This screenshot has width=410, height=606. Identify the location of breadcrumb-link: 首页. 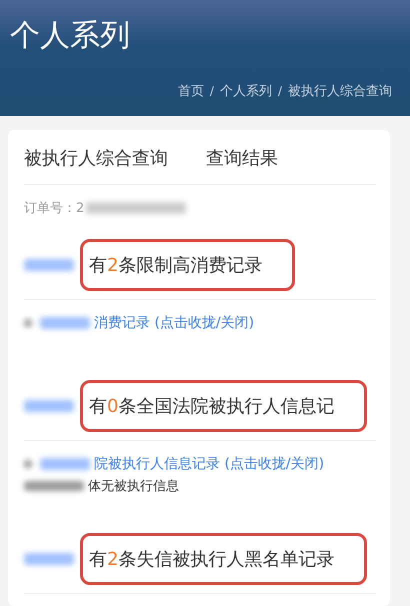
(191, 91).